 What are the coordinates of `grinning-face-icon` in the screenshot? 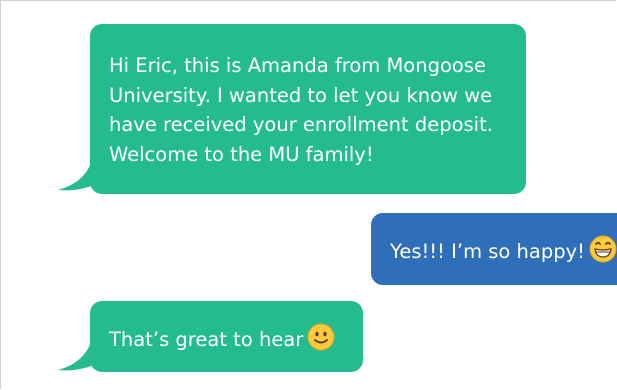 It's located at (603, 249).